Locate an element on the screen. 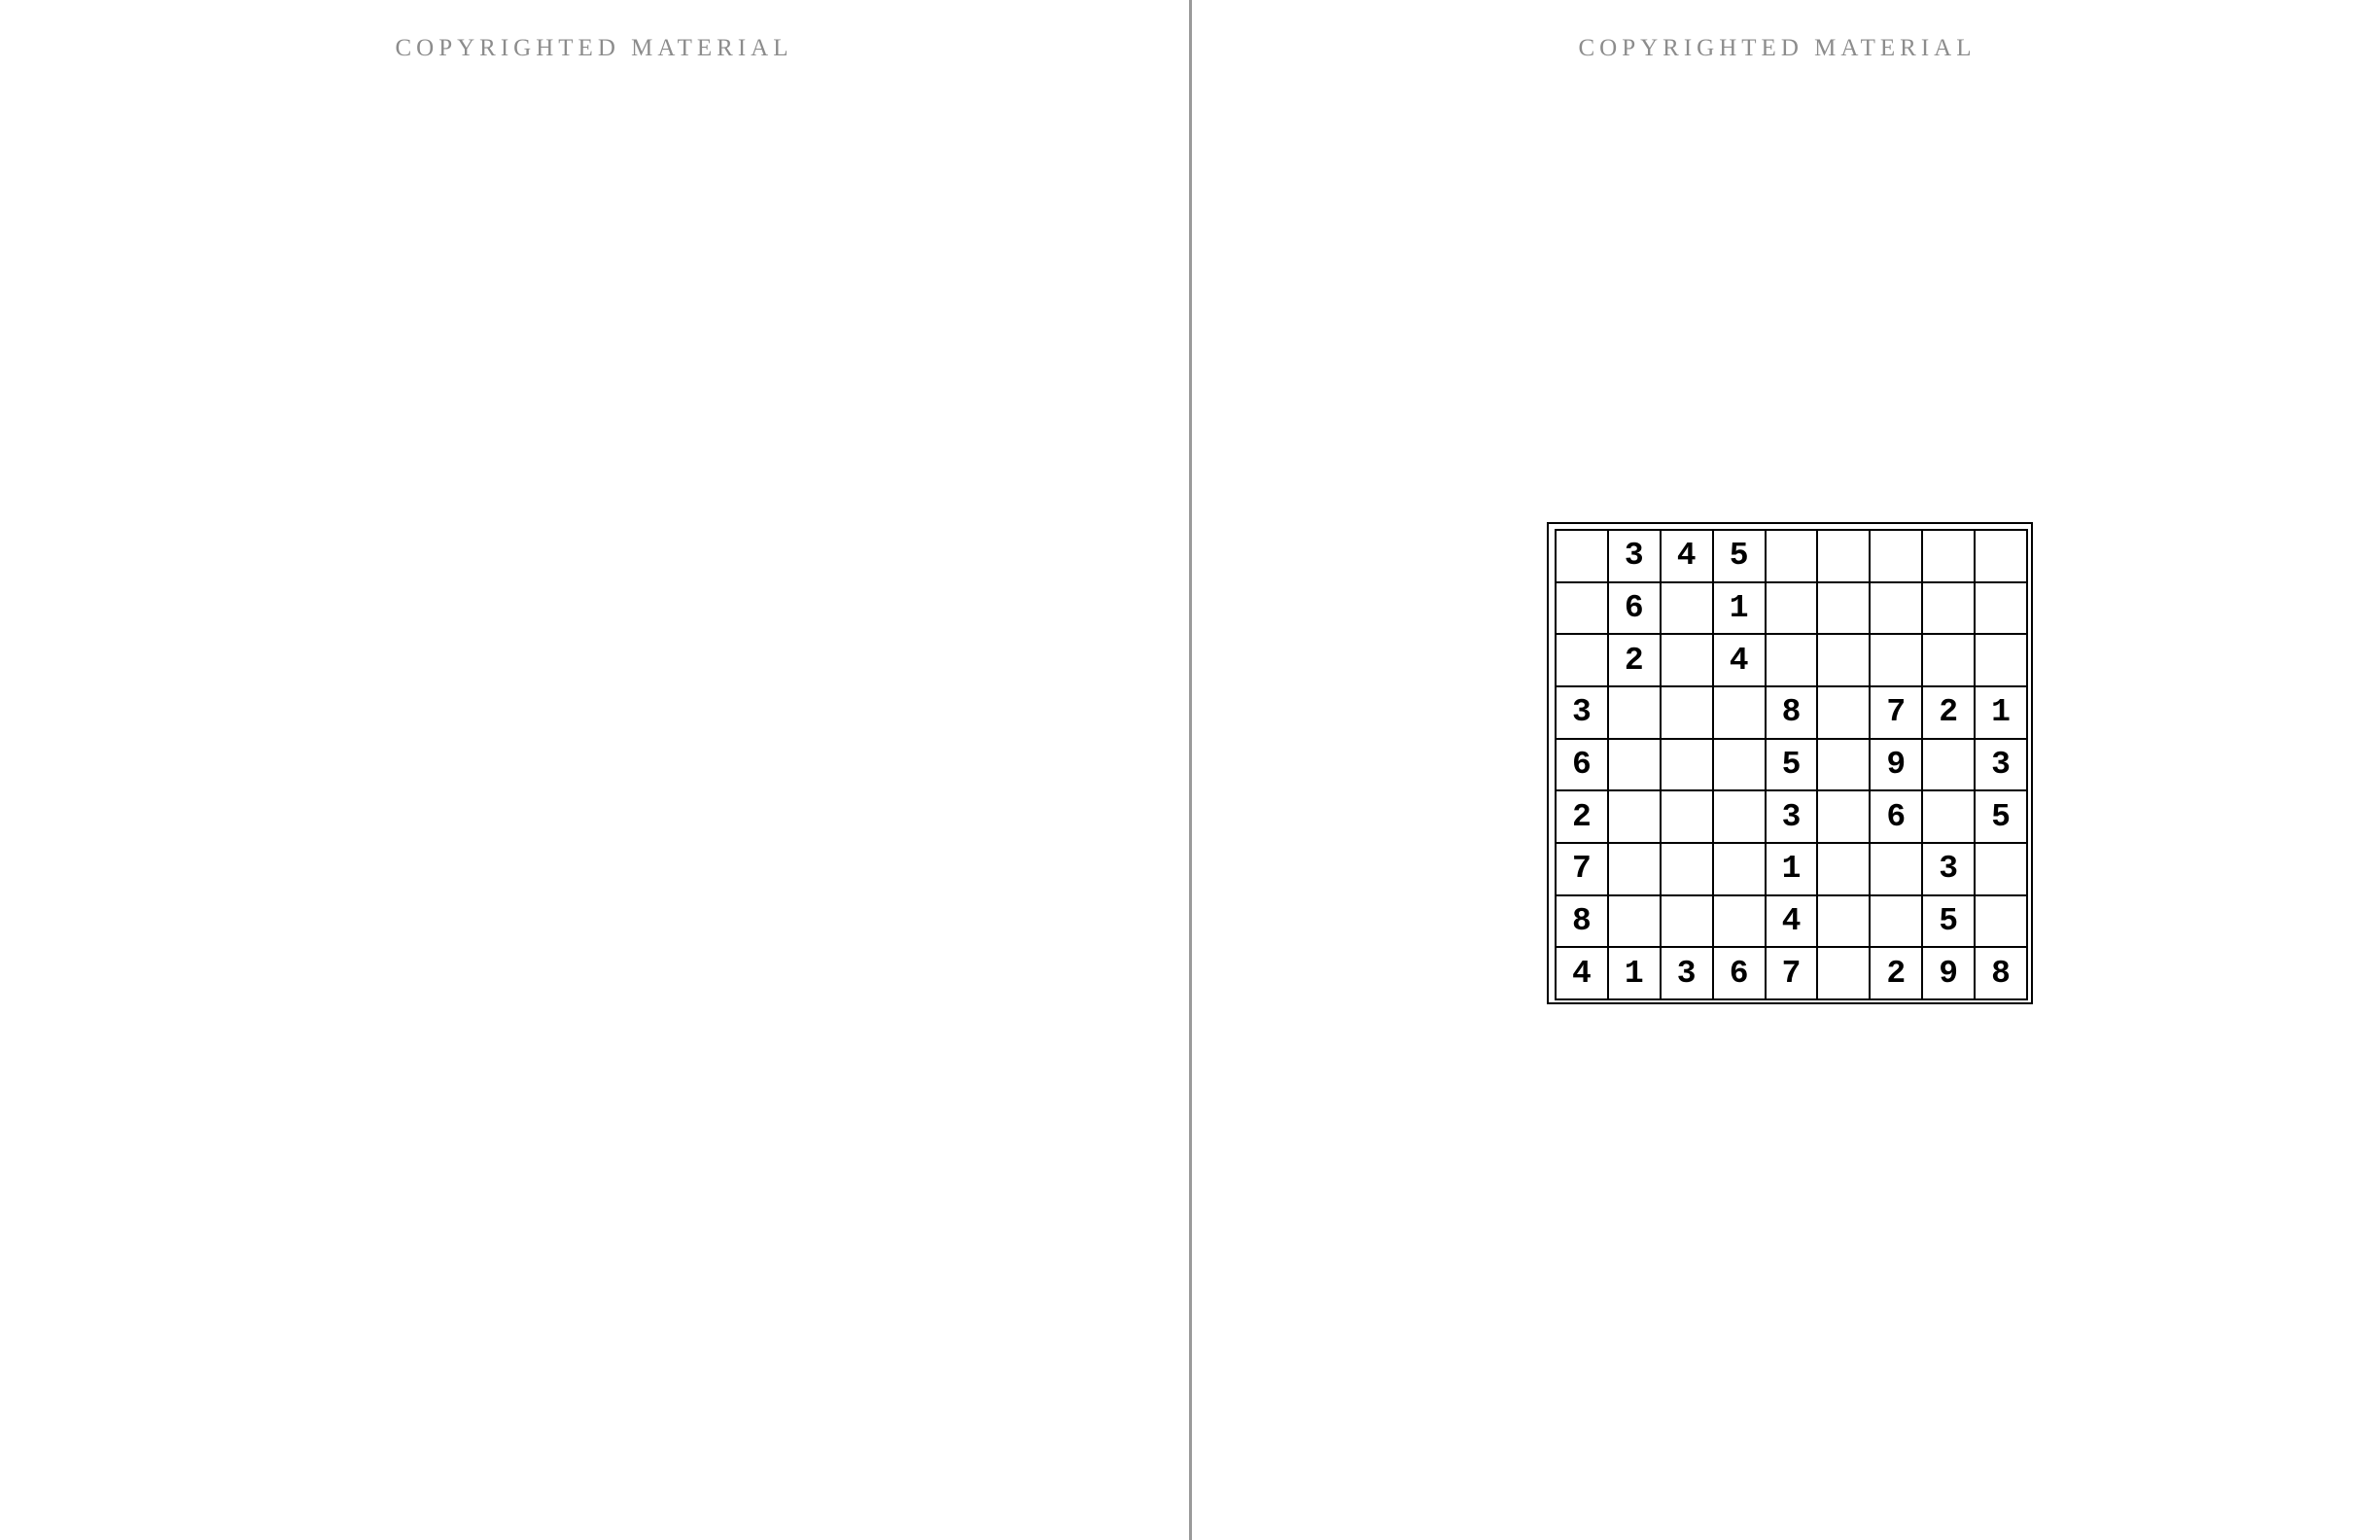 This screenshot has width=2380, height=1540. sudoku-grid: 3456124387216593236571384541367298 is located at coordinates (1791, 764).